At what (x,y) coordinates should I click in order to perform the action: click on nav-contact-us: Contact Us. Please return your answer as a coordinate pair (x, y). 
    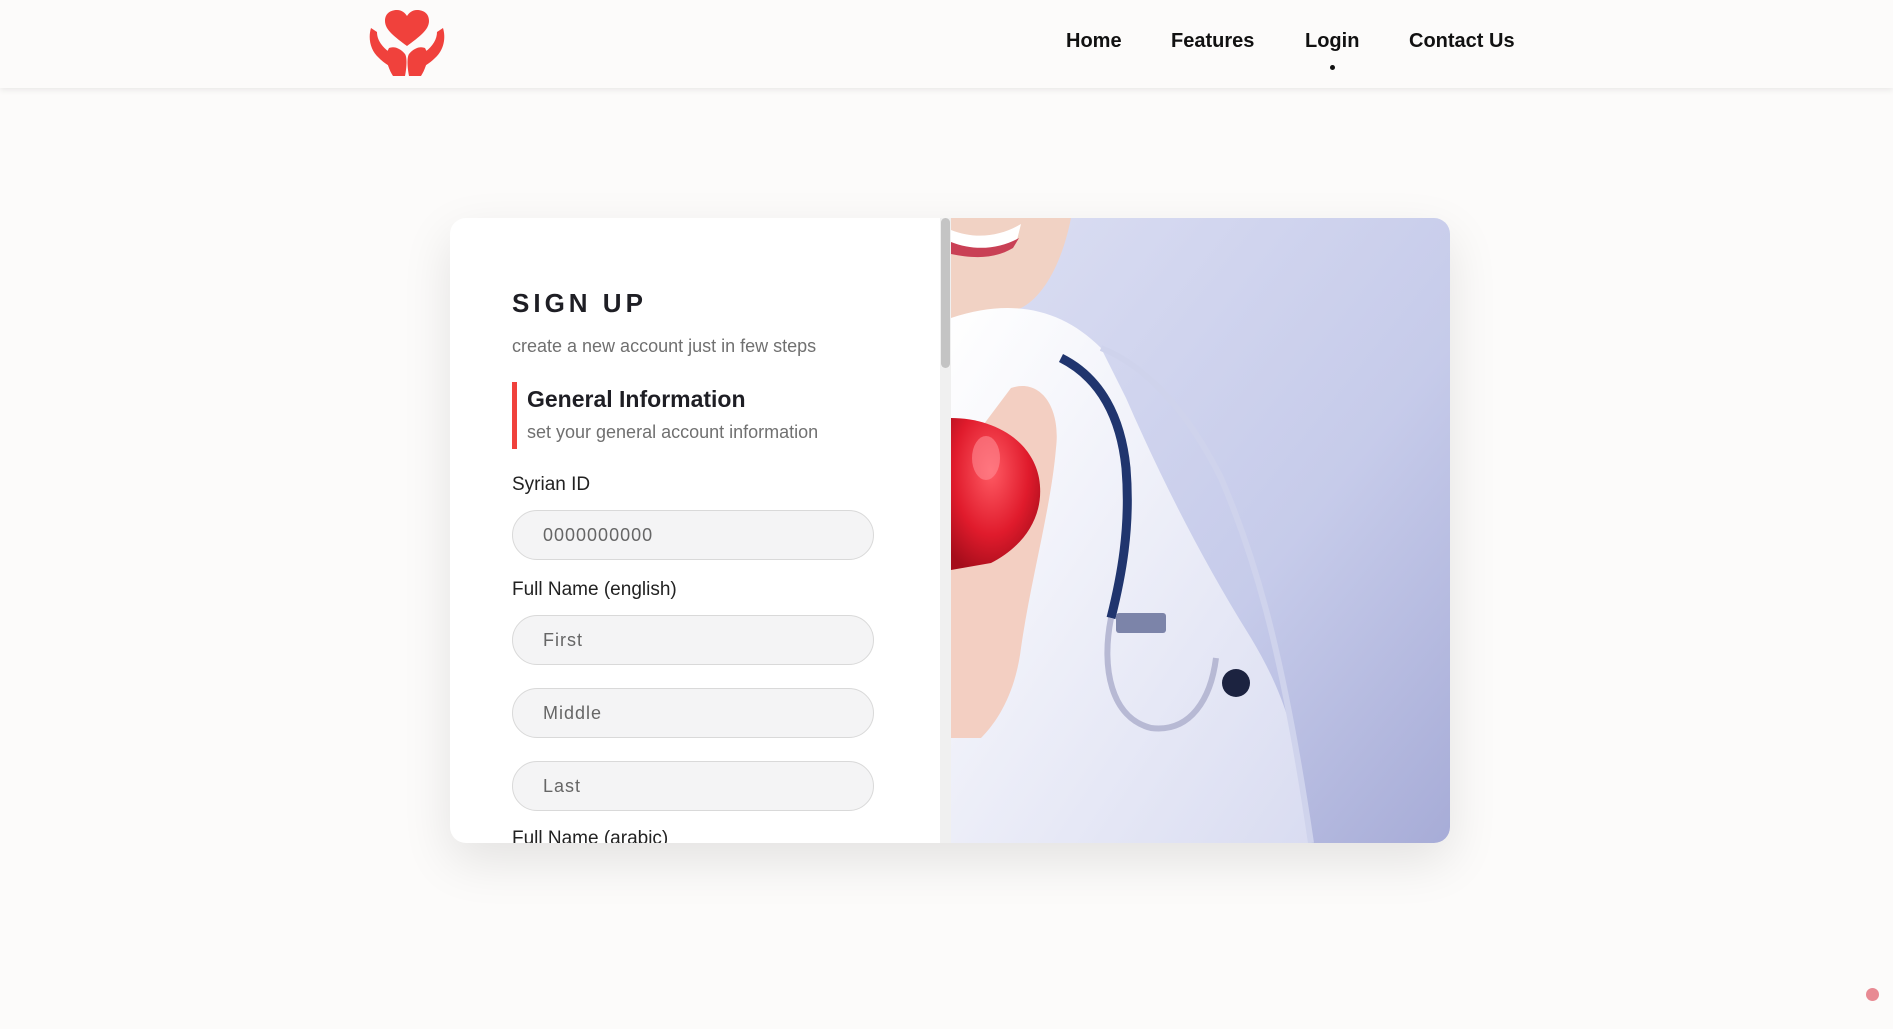
    Looking at the image, I should click on (1462, 41).